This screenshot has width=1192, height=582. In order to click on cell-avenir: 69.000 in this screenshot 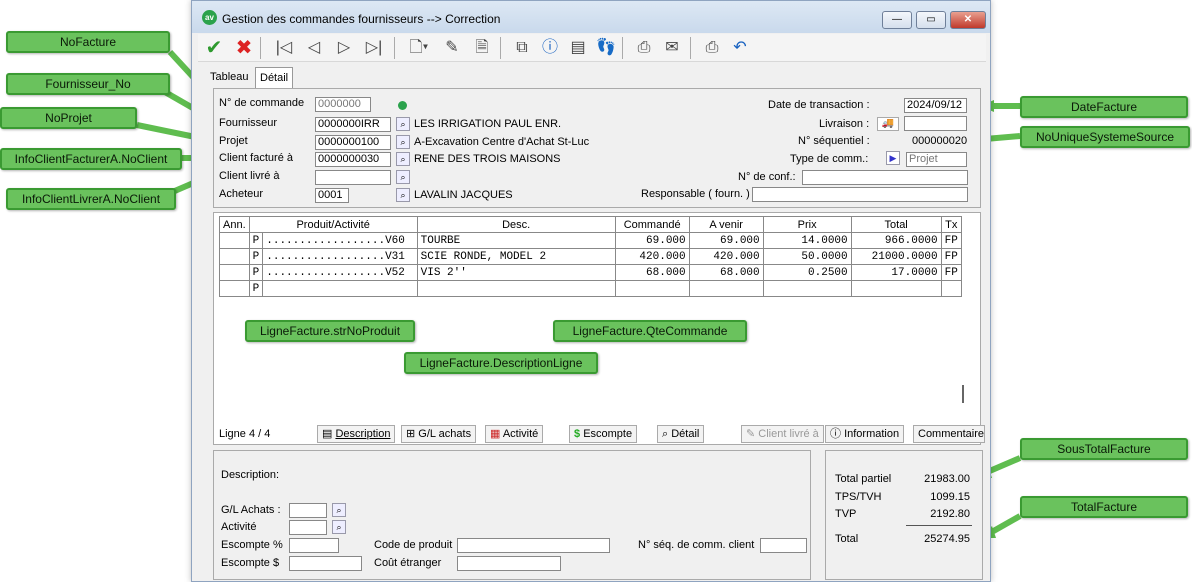, I will do `click(726, 240)`.